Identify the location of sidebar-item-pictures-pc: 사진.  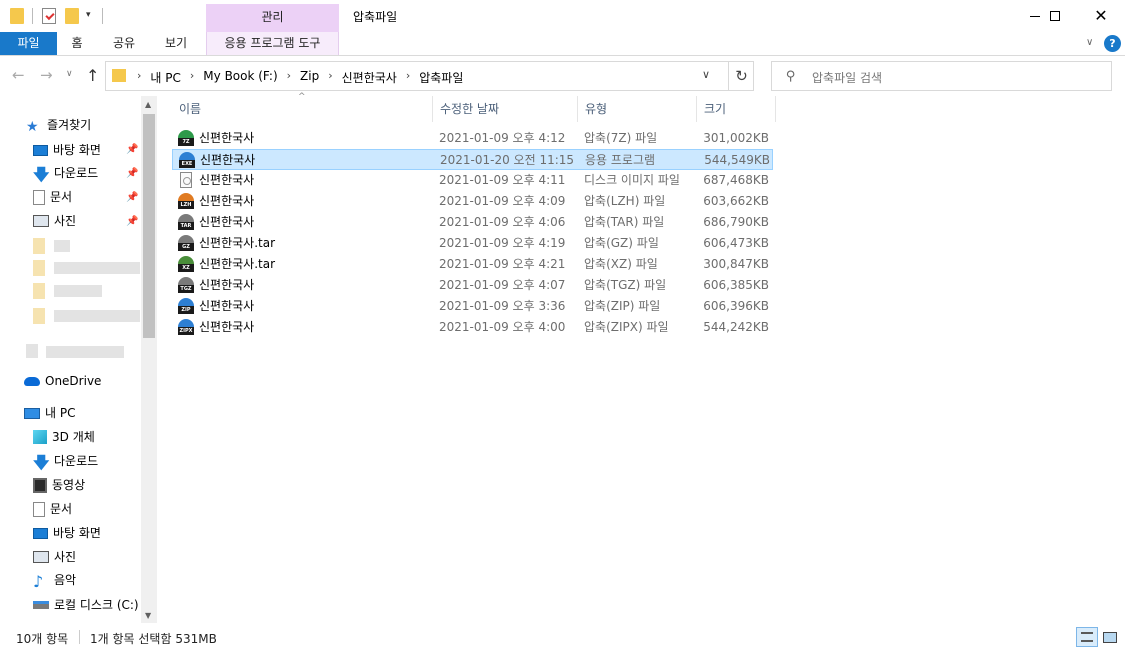
(54, 557).